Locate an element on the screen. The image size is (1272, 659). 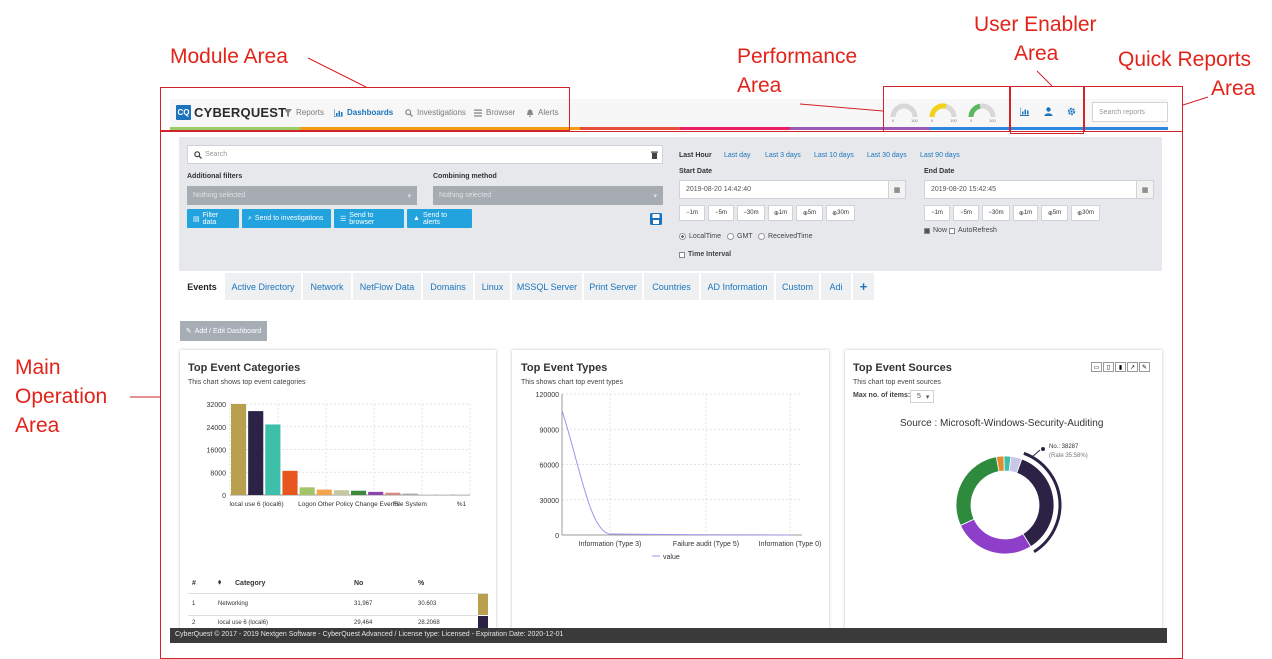
annotation-performance-1: Performance is located at coordinates (797, 56).